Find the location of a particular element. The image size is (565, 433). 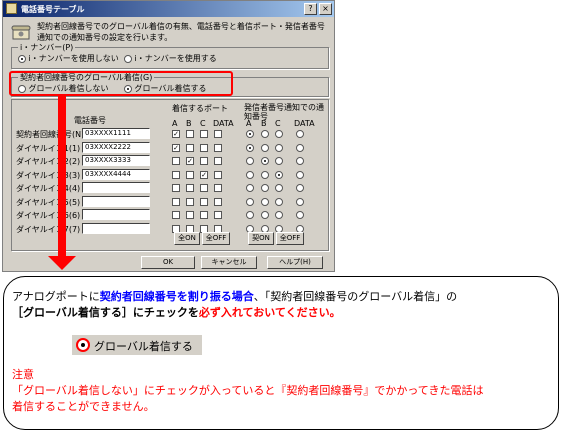

inumber-group: i・ナンバー(P) i・ナンバーを使用しない i・ナンバーを使用する is located at coordinates (170, 55).